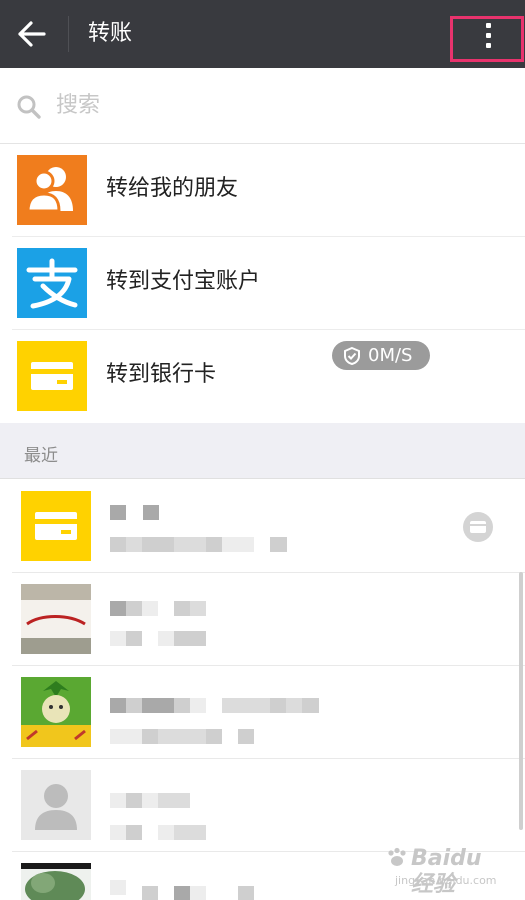 This screenshot has height=900, width=525. What do you see at coordinates (262, 283) in the screenshot?
I see `transfer-to-alipay-option: 转到支付宝账户` at bounding box center [262, 283].